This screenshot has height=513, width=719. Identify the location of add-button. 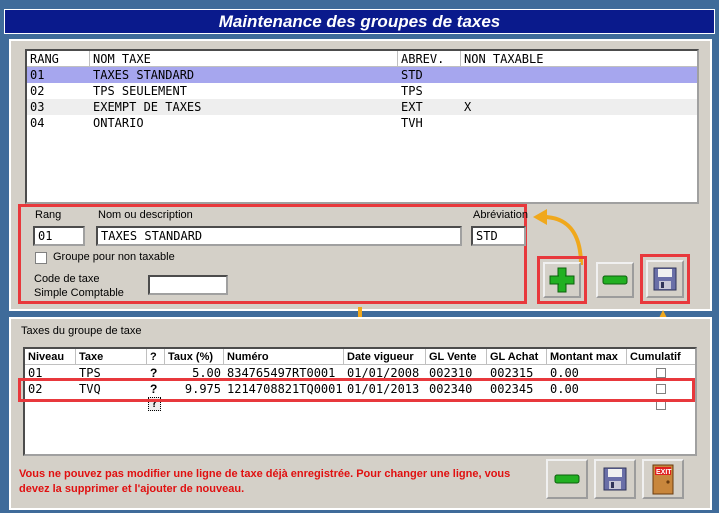
(562, 280).